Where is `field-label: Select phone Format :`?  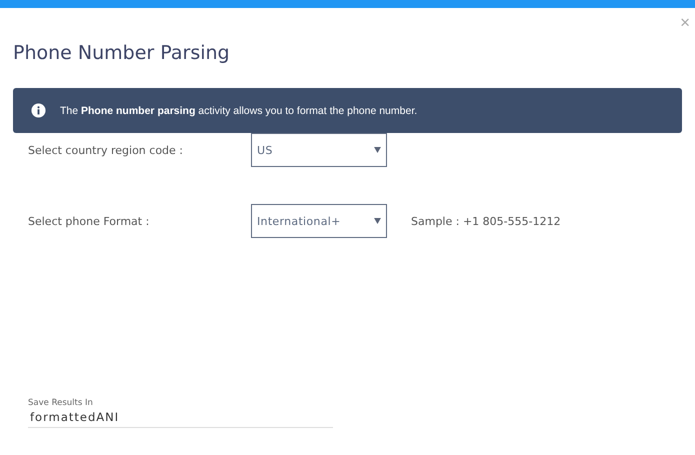
field-label: Select phone Format : is located at coordinates (89, 221).